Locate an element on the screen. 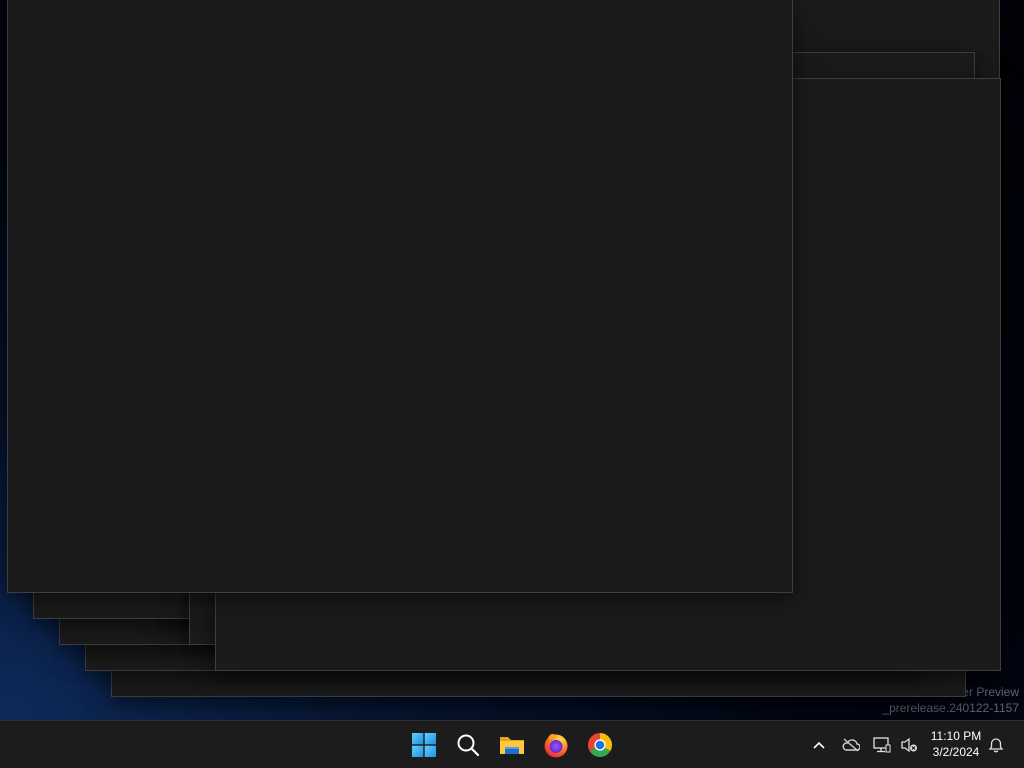  firefox-button is located at coordinates (556, 745).